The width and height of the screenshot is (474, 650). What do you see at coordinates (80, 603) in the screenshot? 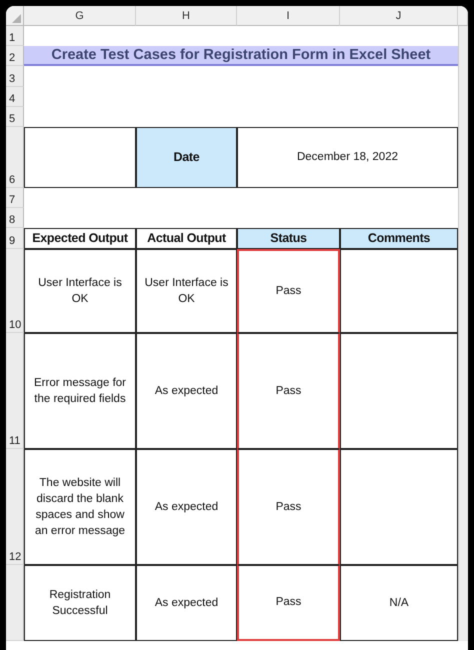
I see `table-cell: Registration Successful` at bounding box center [80, 603].